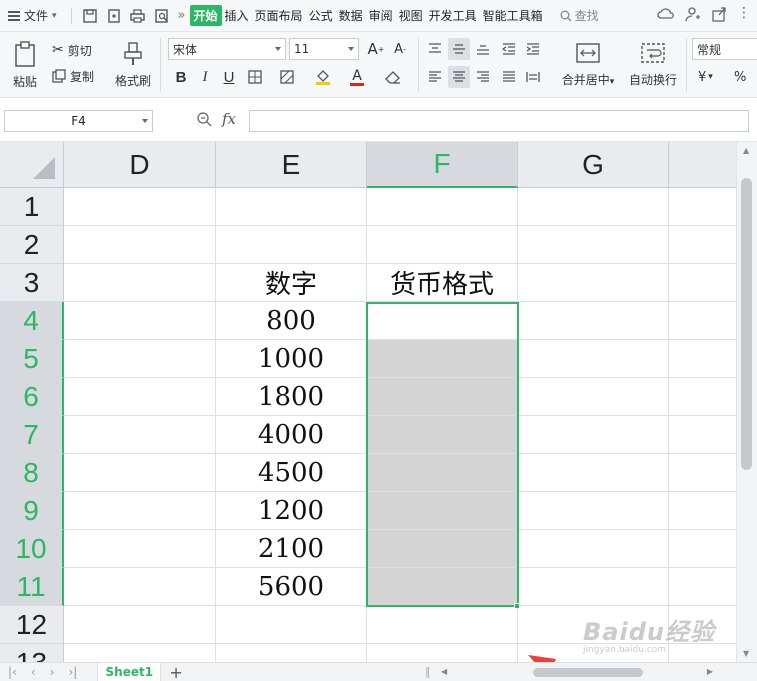 This screenshot has height=681, width=757. Describe the element at coordinates (393, 77) in the screenshot. I see `clear-button` at that location.